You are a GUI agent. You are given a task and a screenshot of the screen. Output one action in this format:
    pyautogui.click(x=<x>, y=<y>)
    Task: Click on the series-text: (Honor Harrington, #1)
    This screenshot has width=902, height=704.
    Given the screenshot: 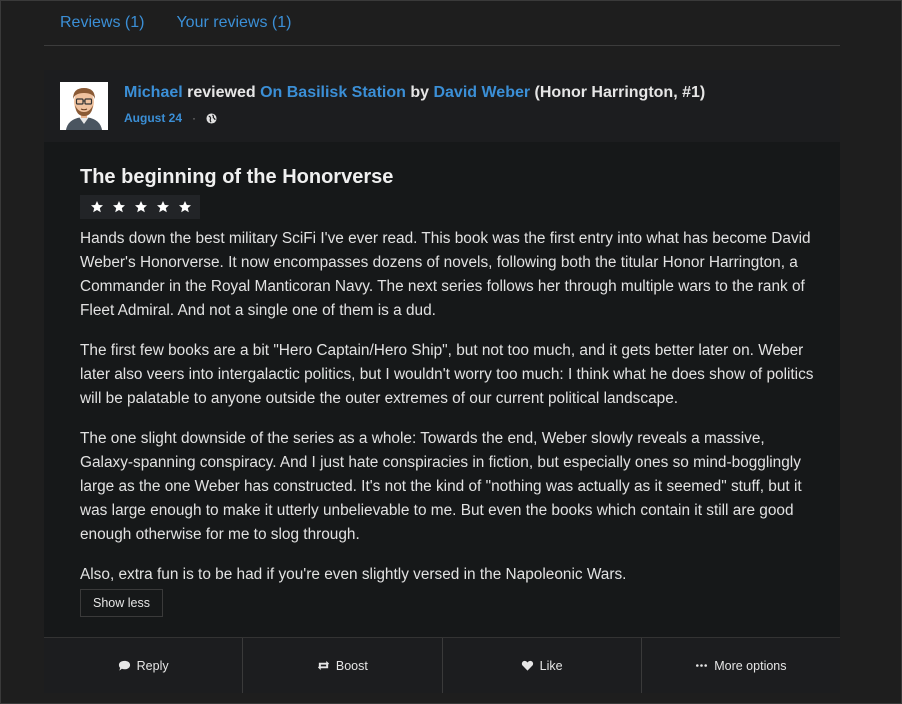 What is the action you would take?
    pyautogui.click(x=620, y=92)
    